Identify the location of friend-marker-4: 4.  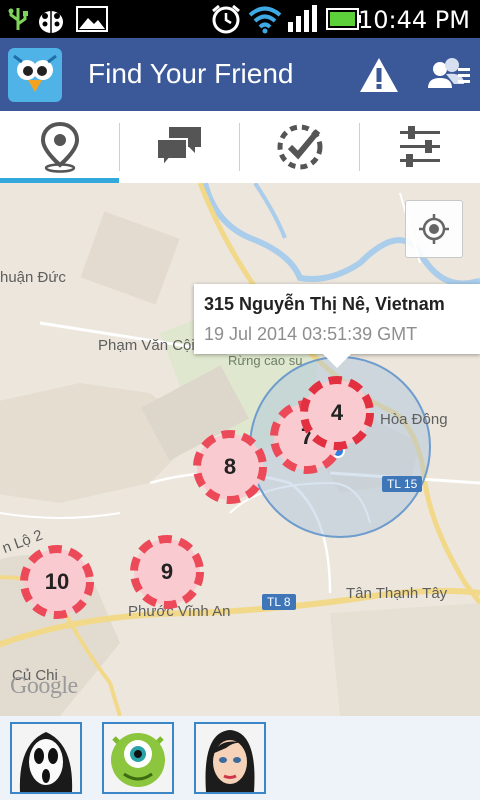
(337, 413).